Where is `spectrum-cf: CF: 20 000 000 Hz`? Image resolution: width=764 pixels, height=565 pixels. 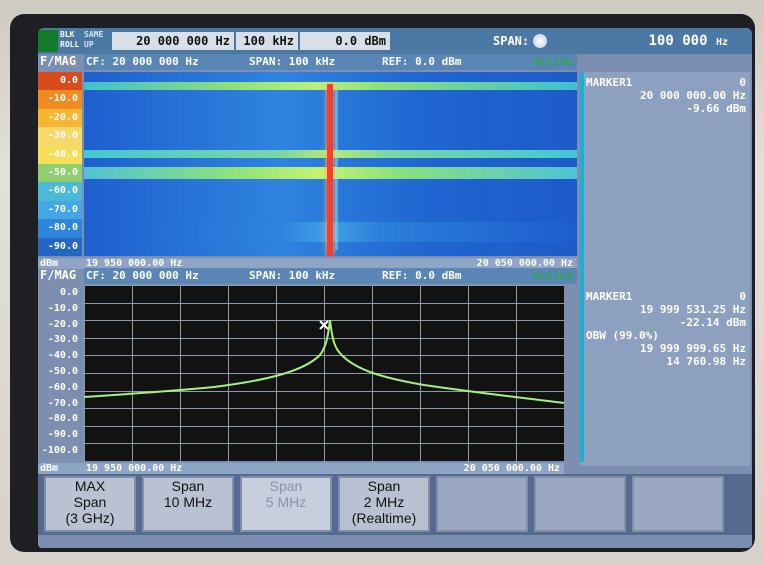
spectrum-cf: CF: 20 000 000 Hz is located at coordinates (142, 275).